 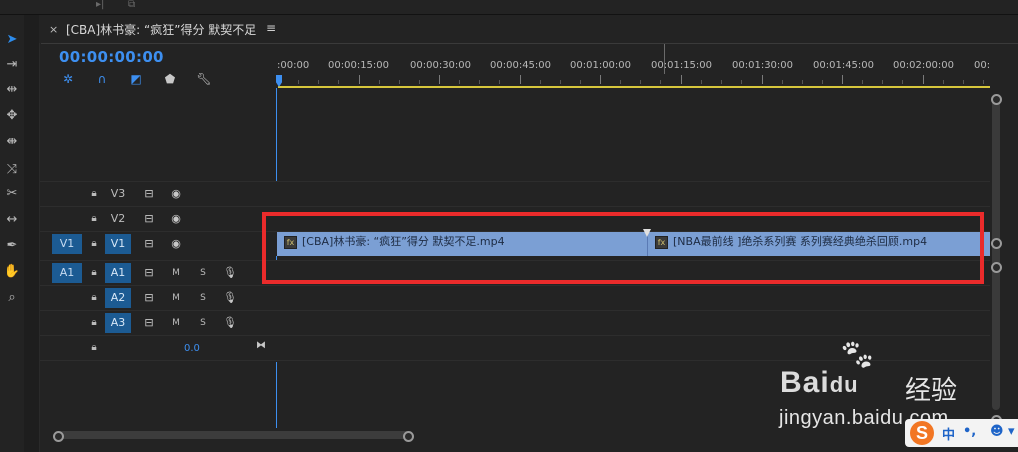 I want to click on highlight-annotation-box, so click(x=623, y=248).